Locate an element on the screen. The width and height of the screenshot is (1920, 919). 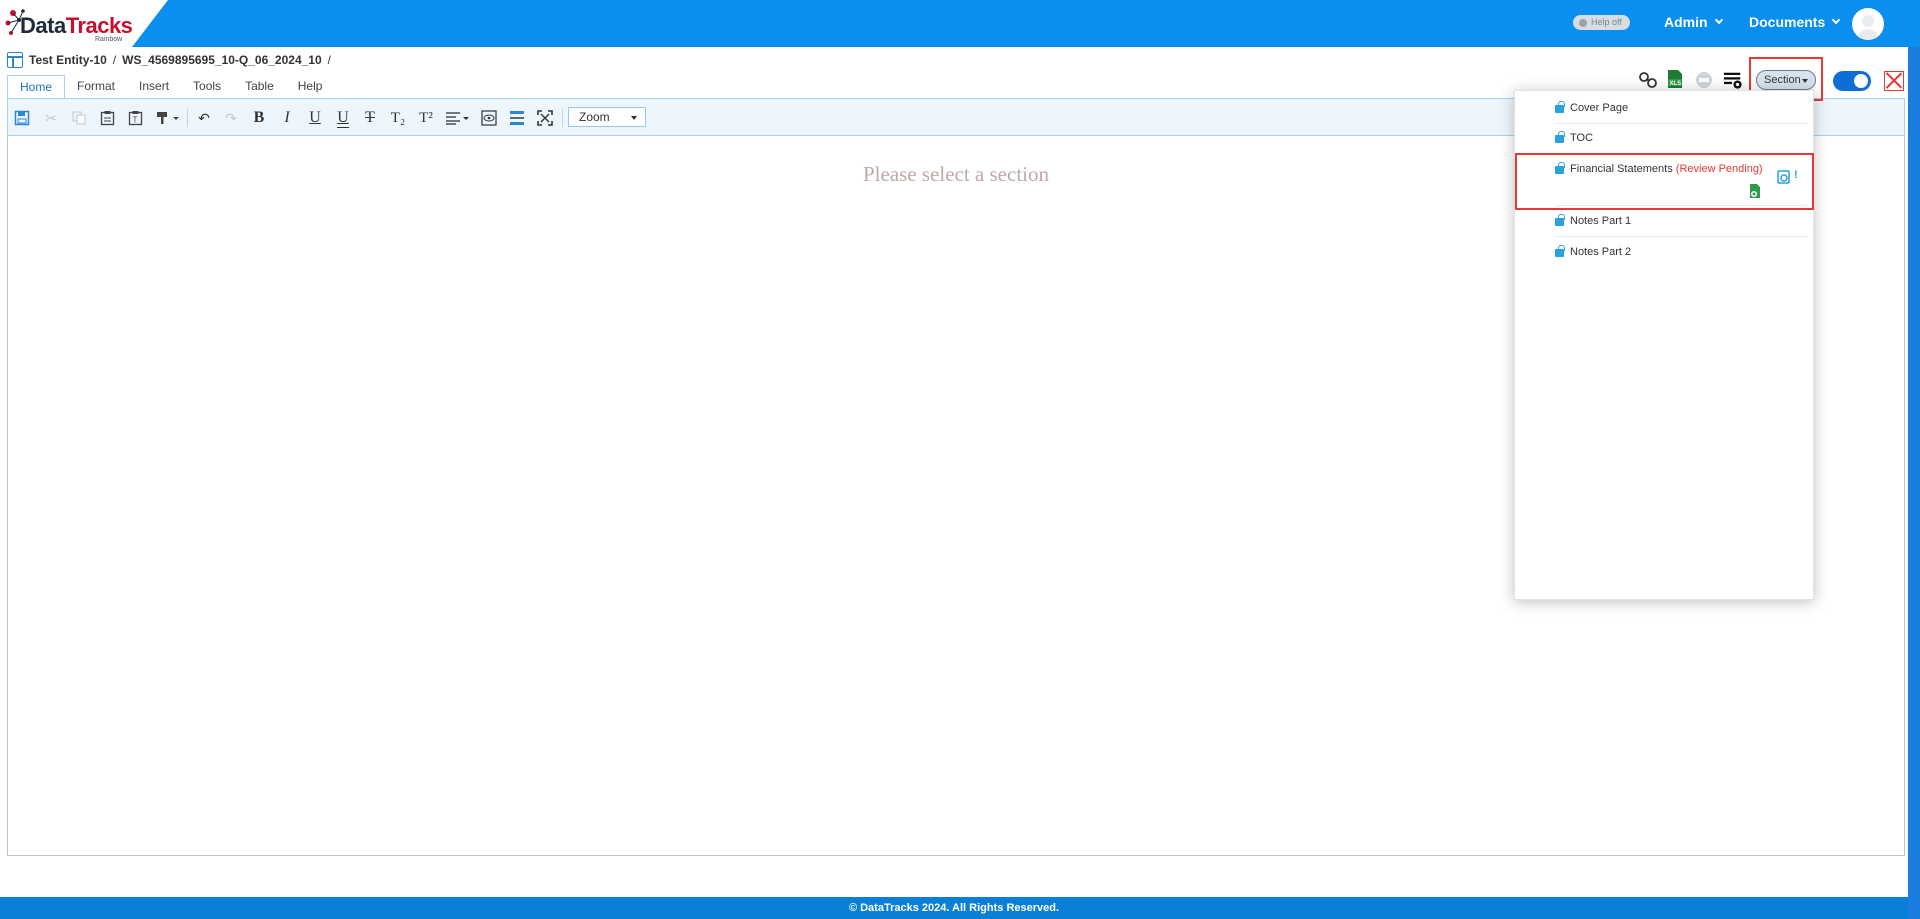
undo-icon: ↶ is located at coordinates (204, 117).